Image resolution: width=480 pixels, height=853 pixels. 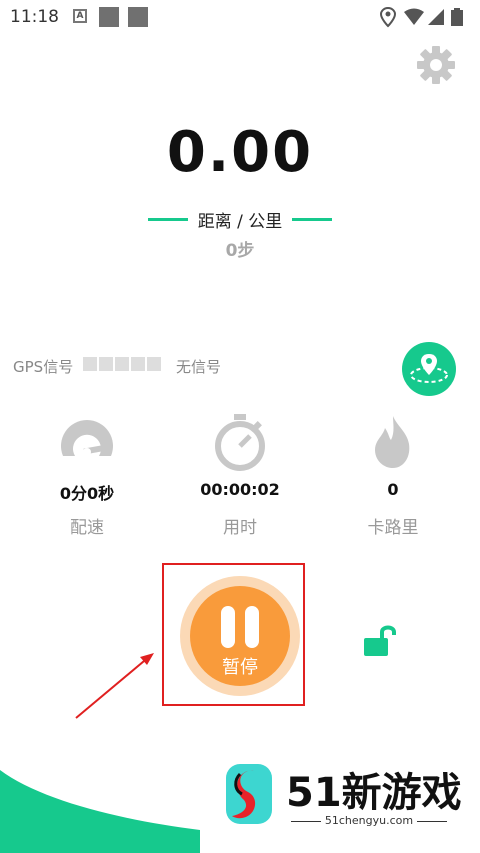 I want to click on watermark-brand: 51新游戏, so click(x=374, y=793).